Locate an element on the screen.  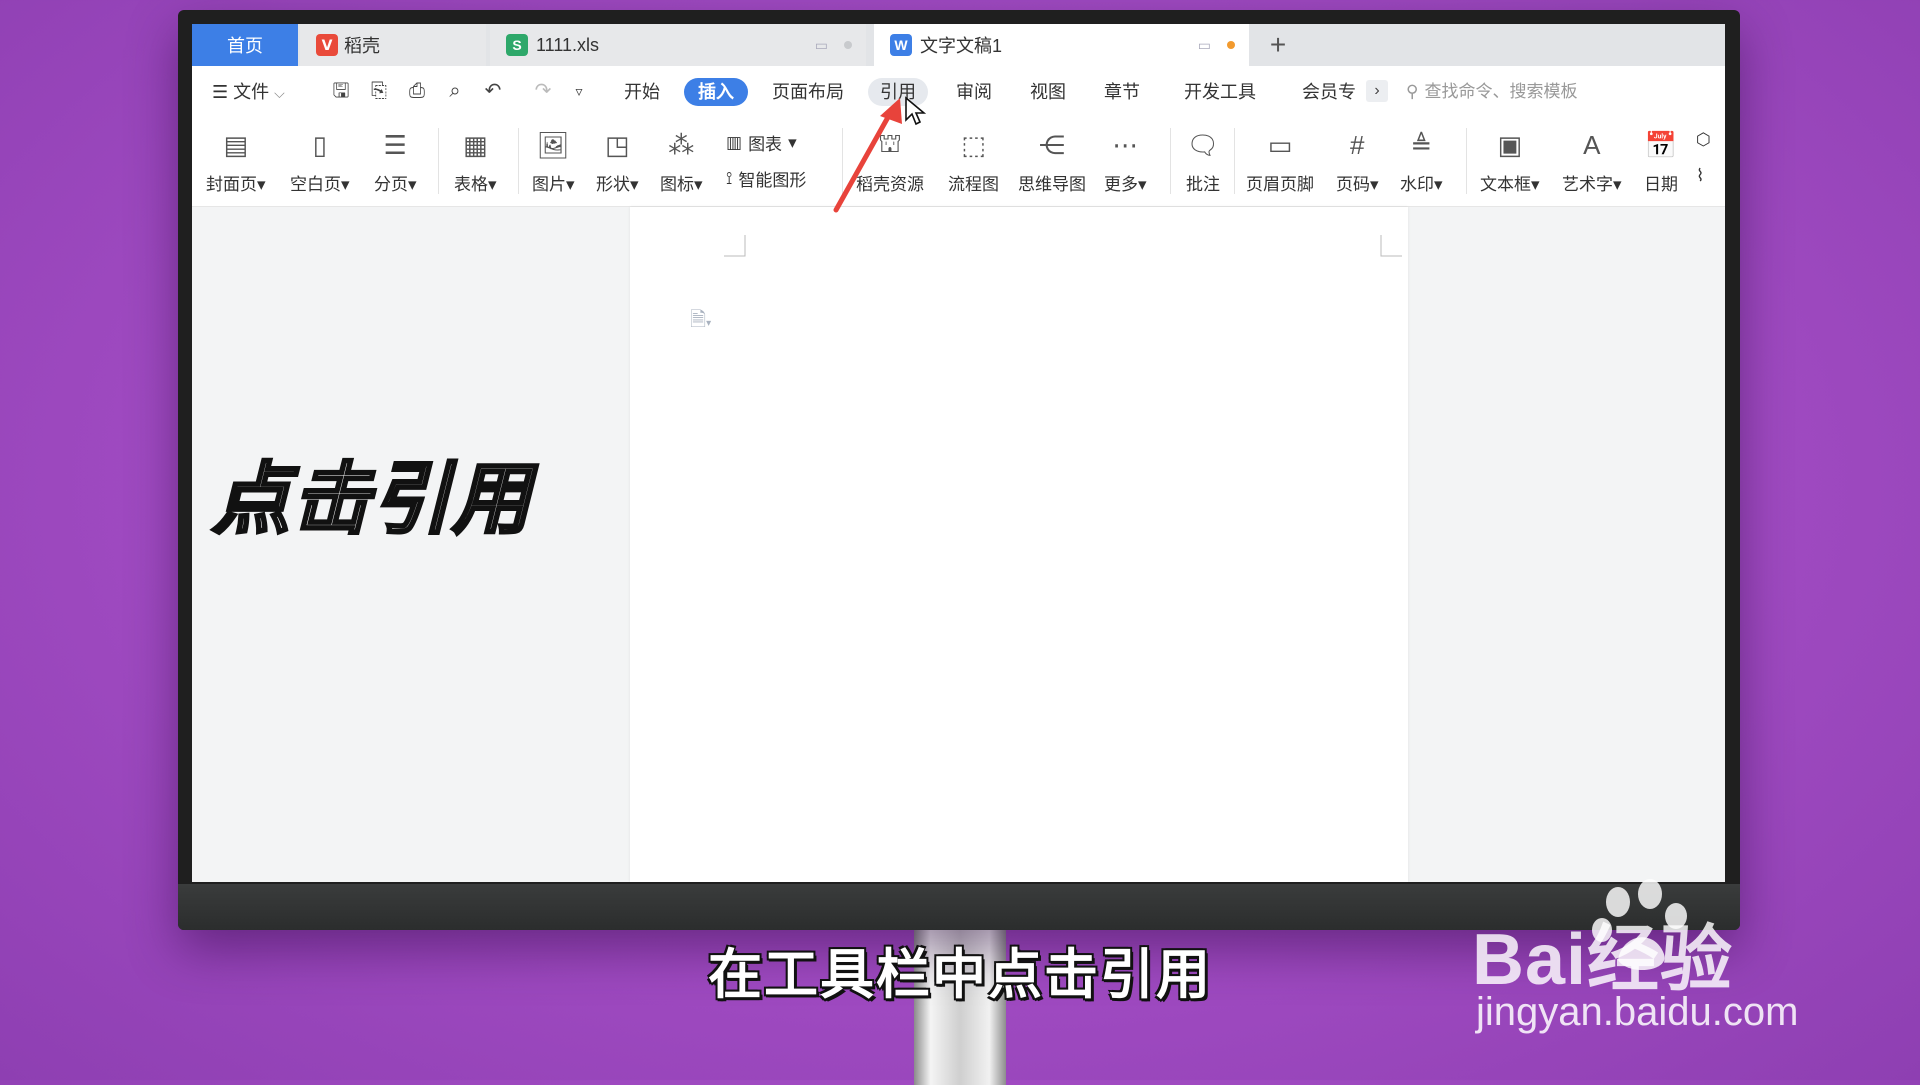
table-button: ▦ 表格▾ is located at coordinates (475, 160).